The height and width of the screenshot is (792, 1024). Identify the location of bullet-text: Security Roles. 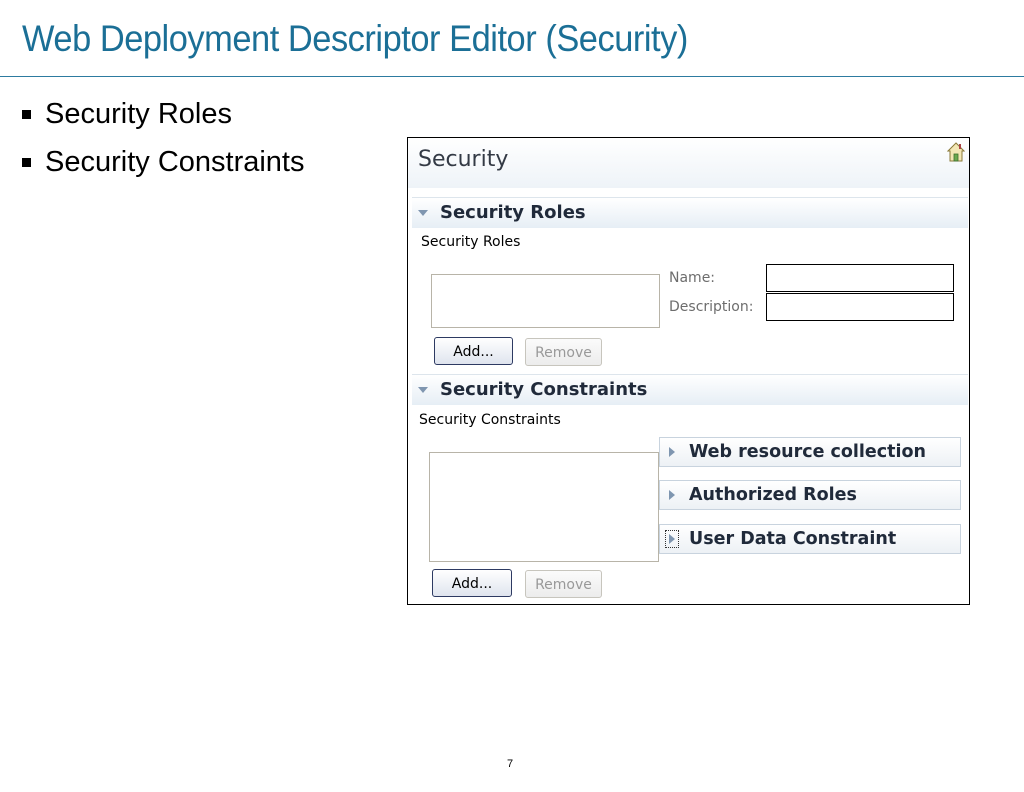
(138, 114).